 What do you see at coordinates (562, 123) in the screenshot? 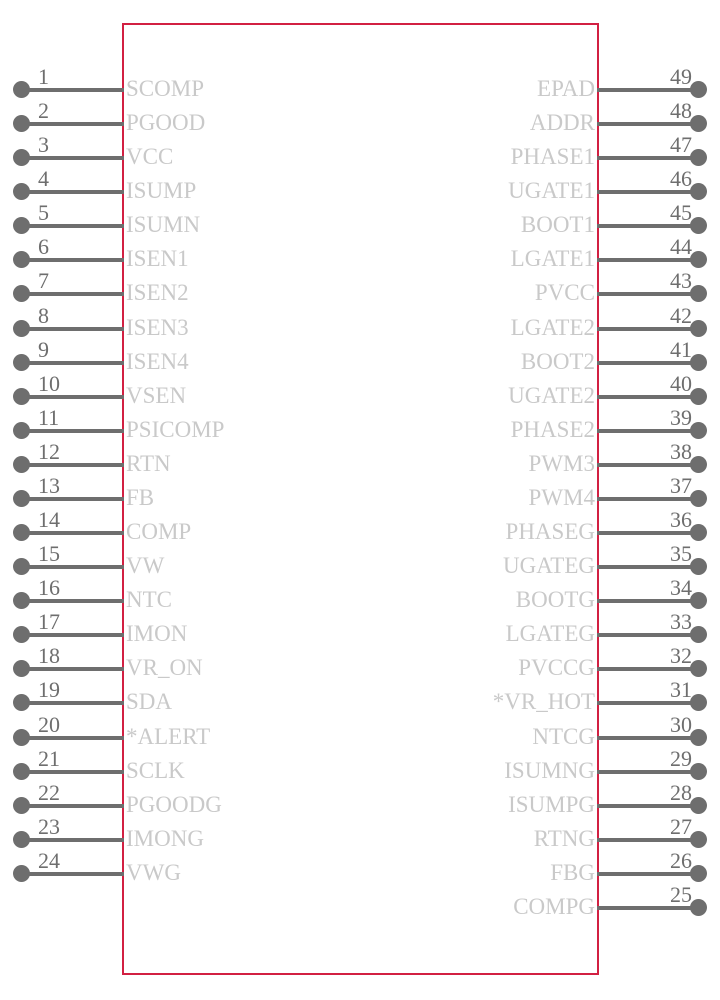
I see `pin-label: ADDR` at bounding box center [562, 123].